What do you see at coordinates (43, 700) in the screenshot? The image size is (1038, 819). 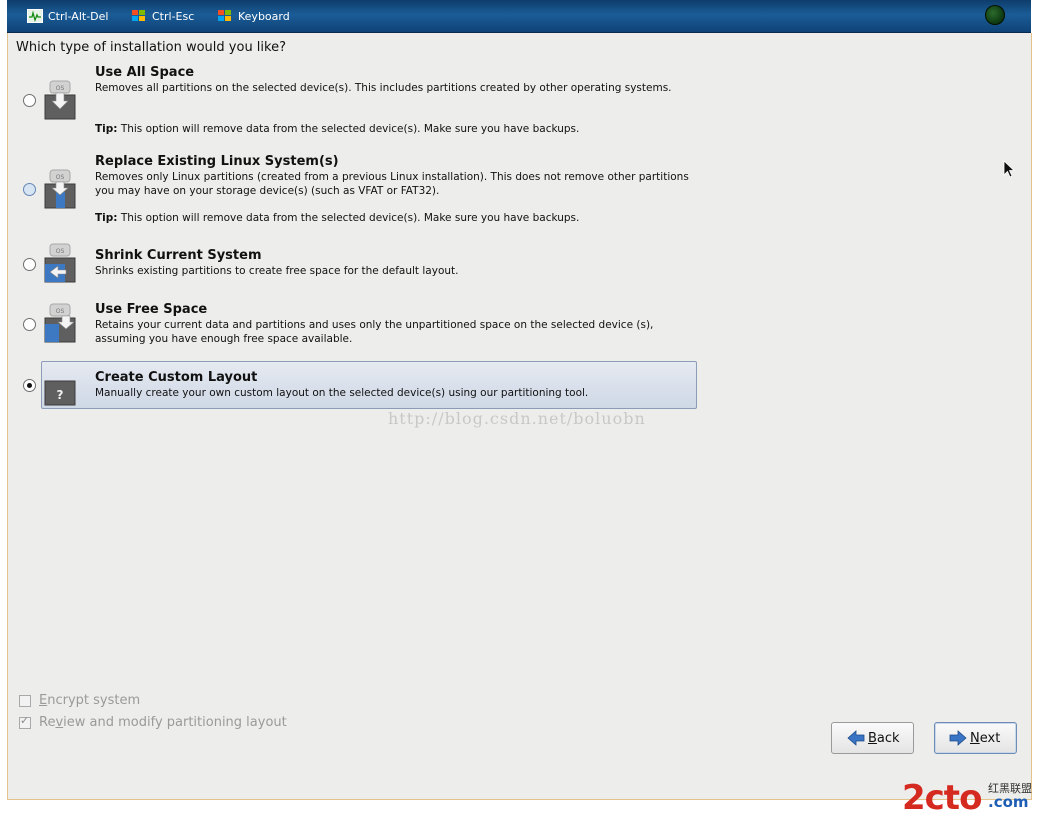 I see `mnemonic: E` at bounding box center [43, 700].